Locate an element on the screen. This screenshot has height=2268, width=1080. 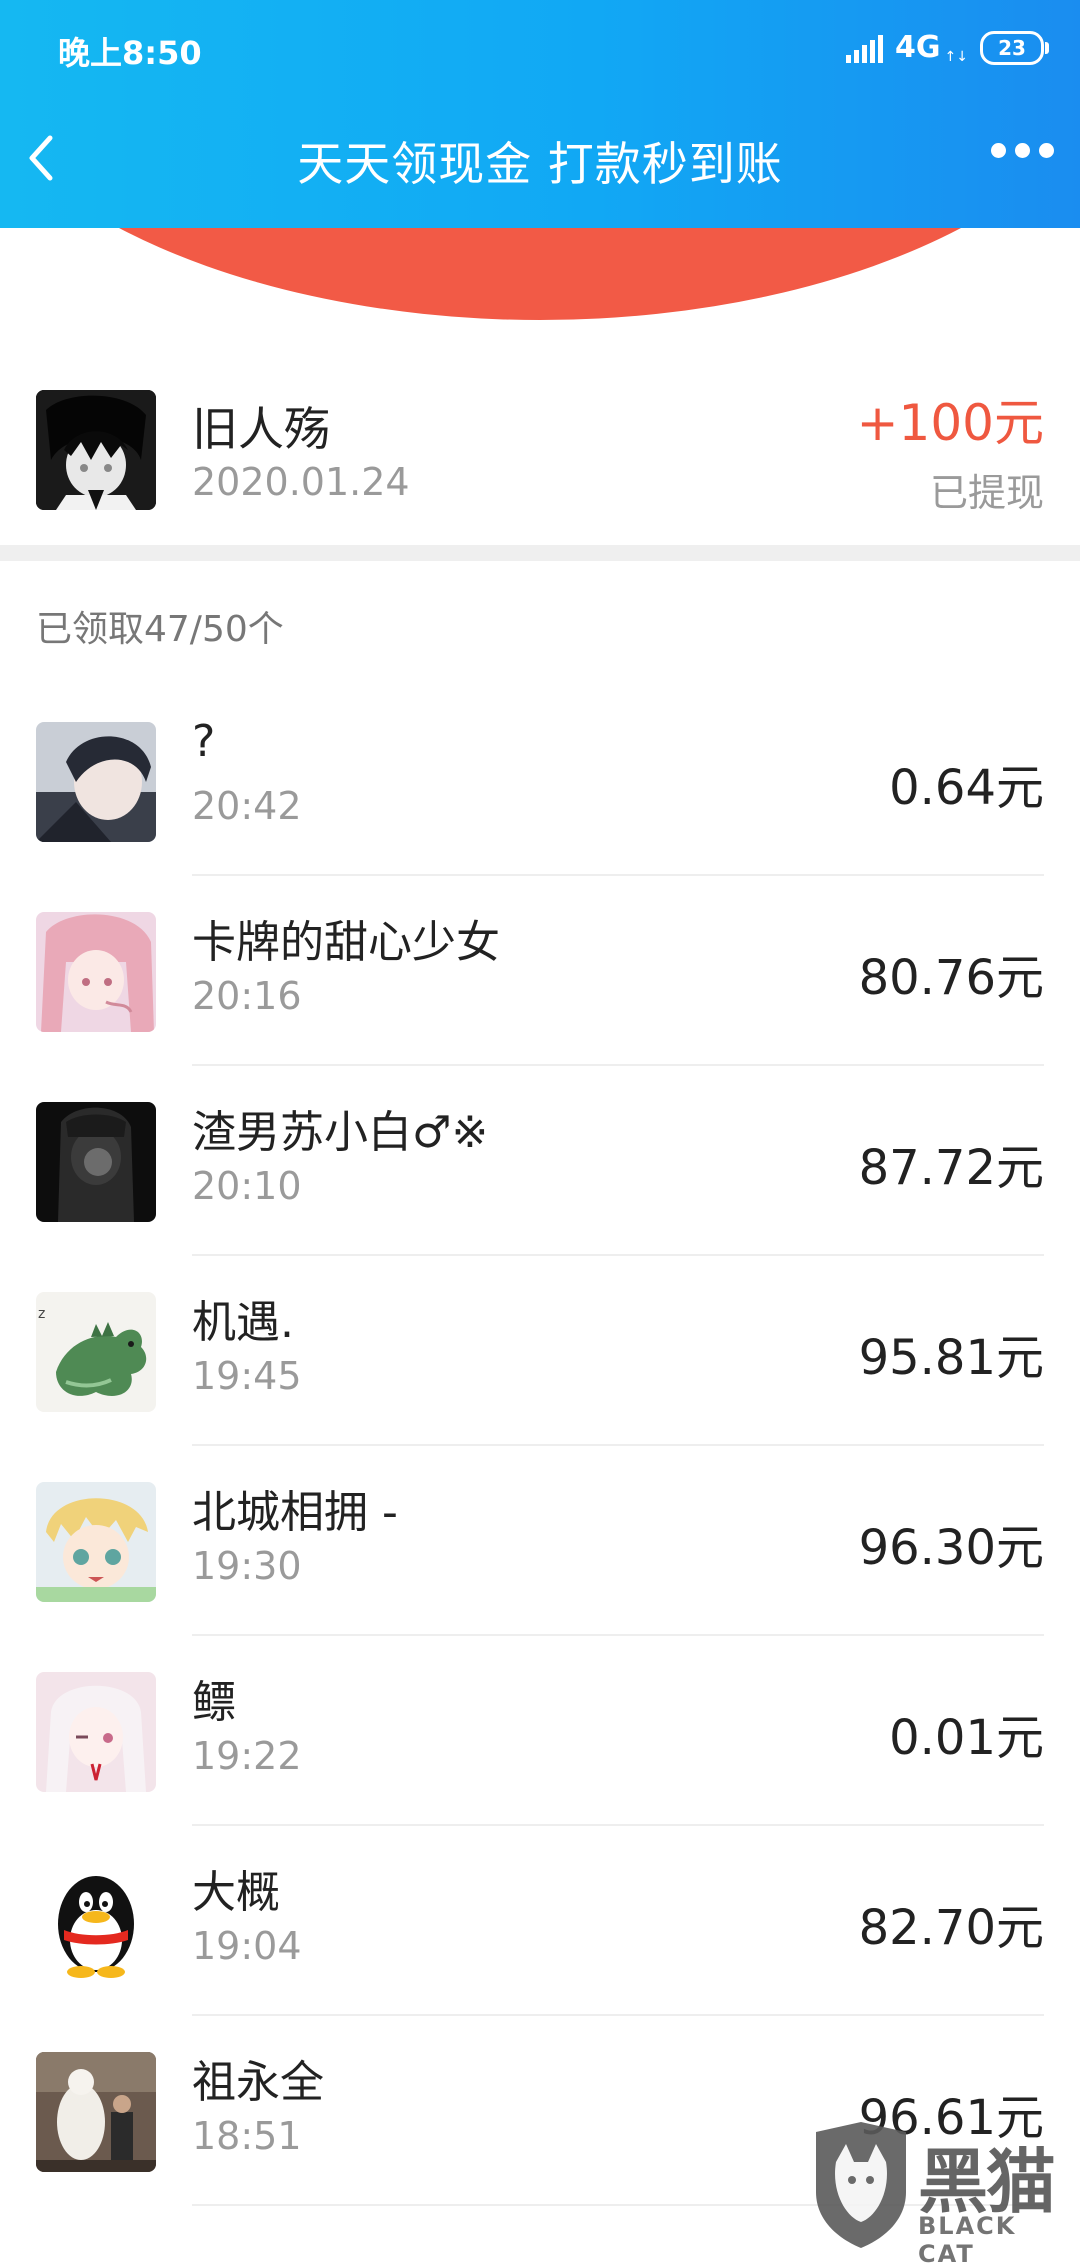
record-amount: 80.76元 is located at coordinates (951, 978).